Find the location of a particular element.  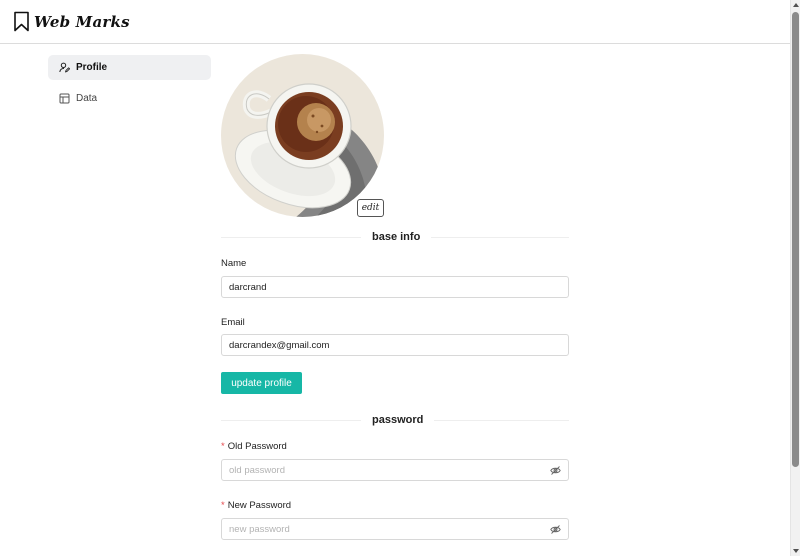

new-password-label: * New Password is located at coordinates (256, 505).